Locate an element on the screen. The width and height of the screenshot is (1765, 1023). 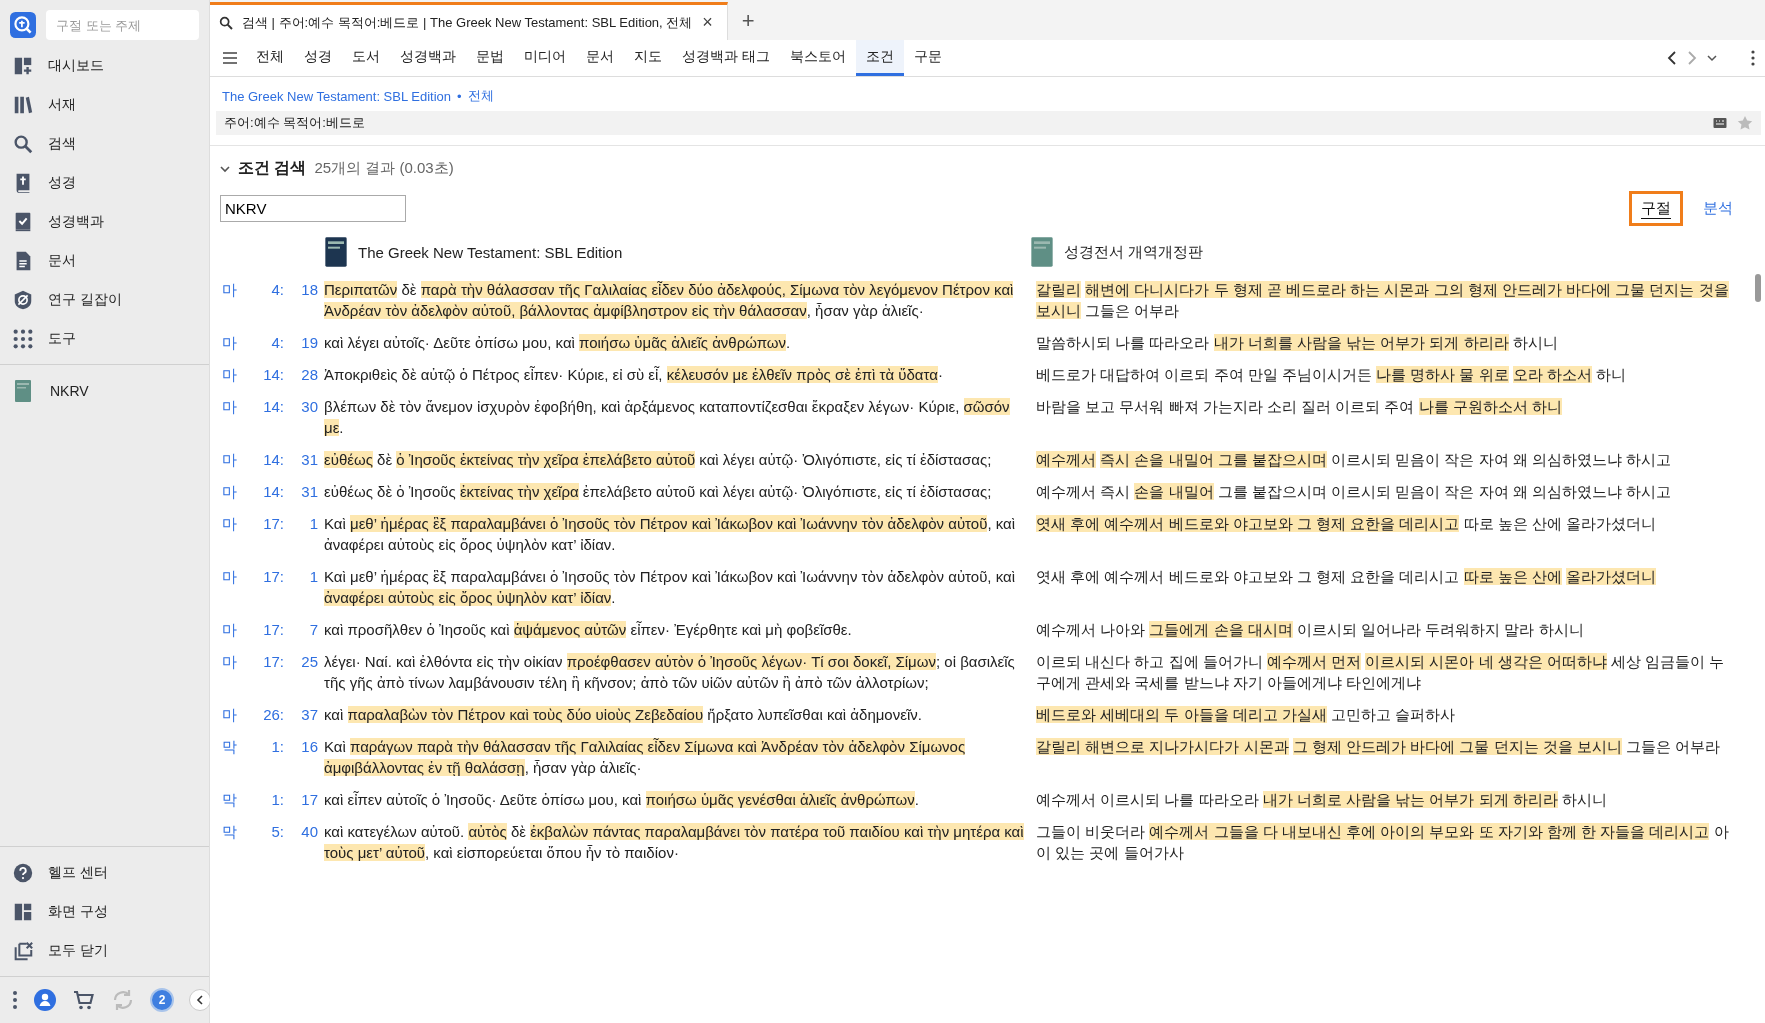
resource-link: The Greek New Testament: SBL Edition is located at coordinates (337, 96).